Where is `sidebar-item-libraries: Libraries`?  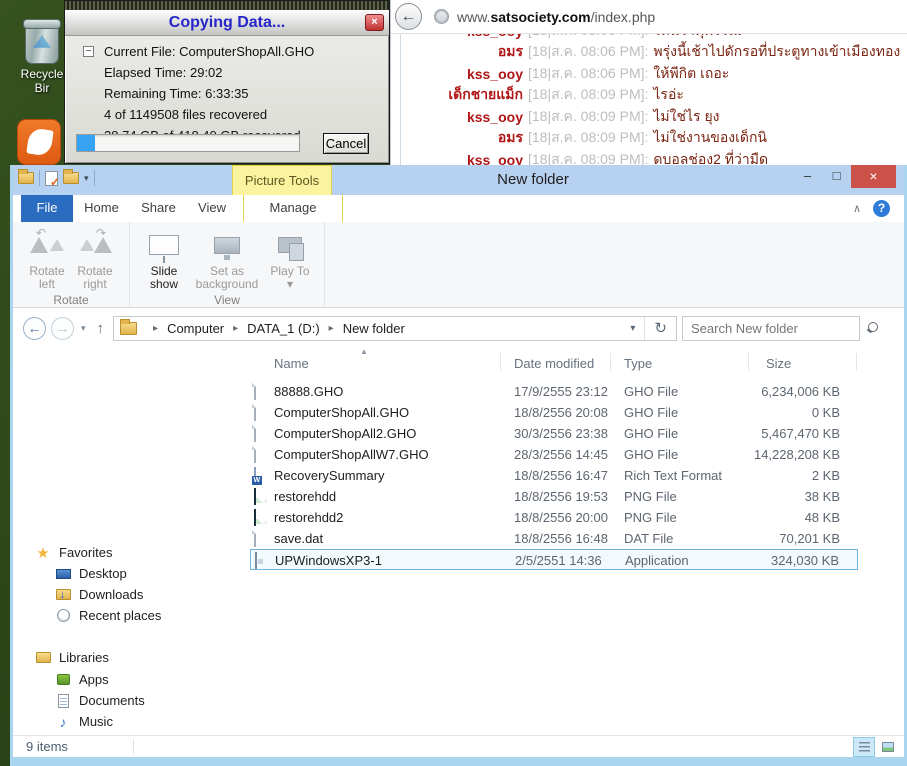 sidebar-item-libraries: Libraries is located at coordinates (129, 657).